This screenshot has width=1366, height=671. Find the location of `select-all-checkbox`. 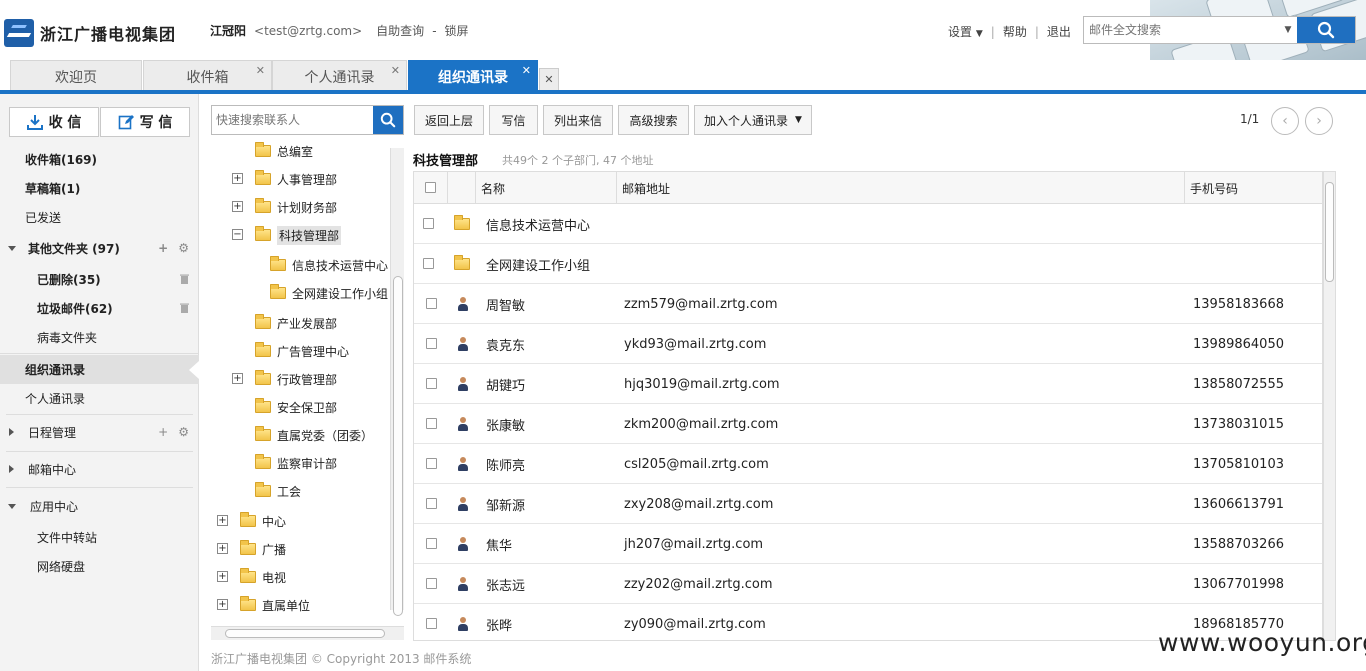

select-all-checkbox is located at coordinates (430, 187).